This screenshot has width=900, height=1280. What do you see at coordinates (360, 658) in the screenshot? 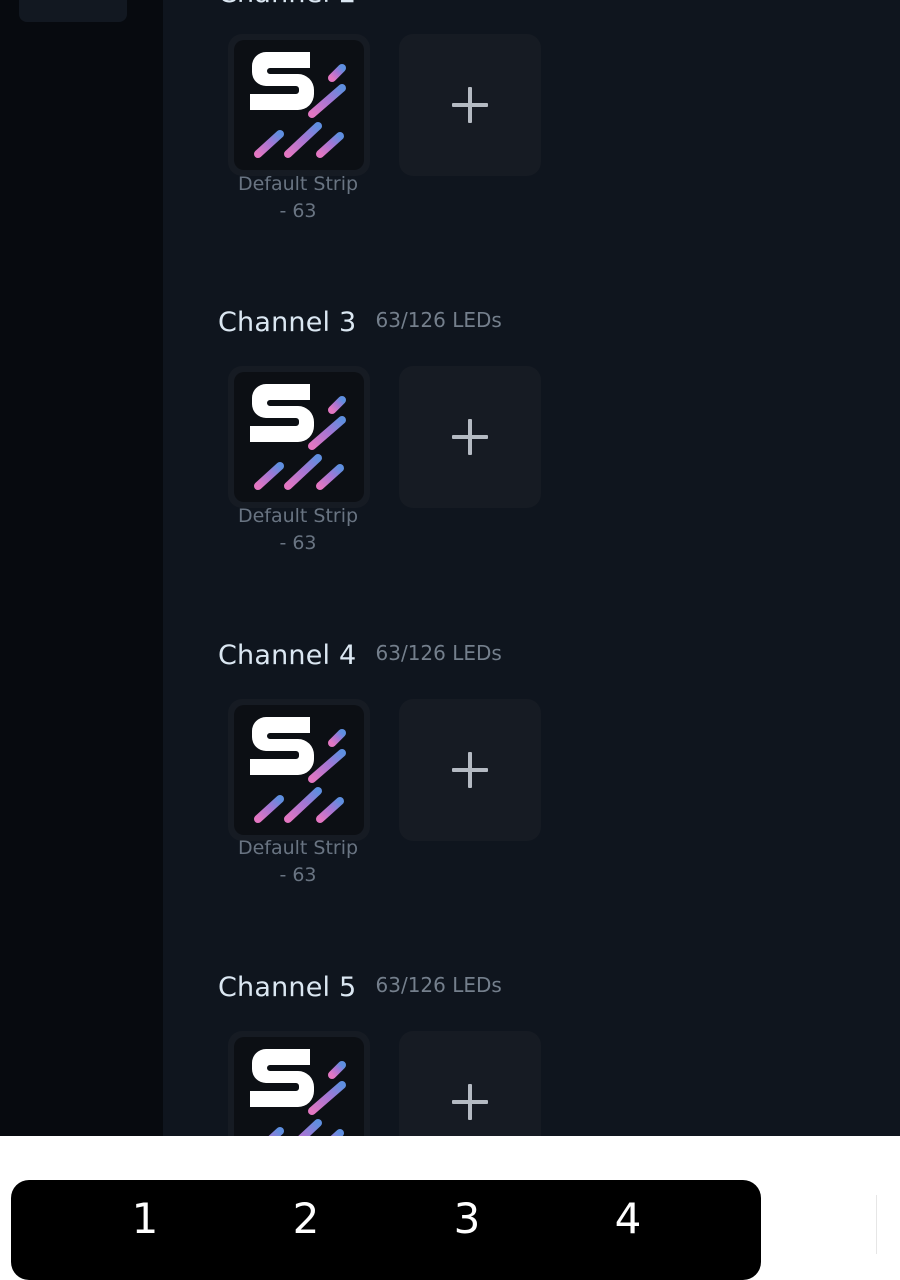
I see `channel-header: Channel 4 63/126 LEDs` at bounding box center [360, 658].